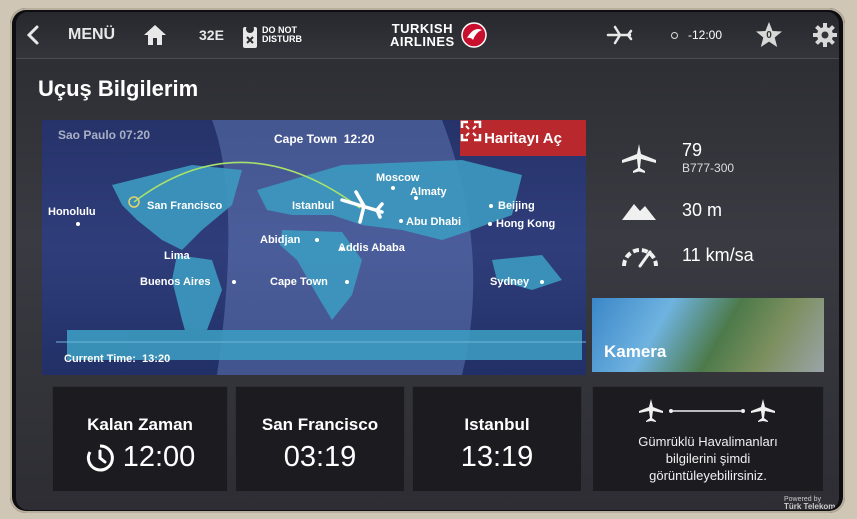 The width and height of the screenshot is (857, 519). I want to click on city-istanbul: Istanbul, so click(313, 206).